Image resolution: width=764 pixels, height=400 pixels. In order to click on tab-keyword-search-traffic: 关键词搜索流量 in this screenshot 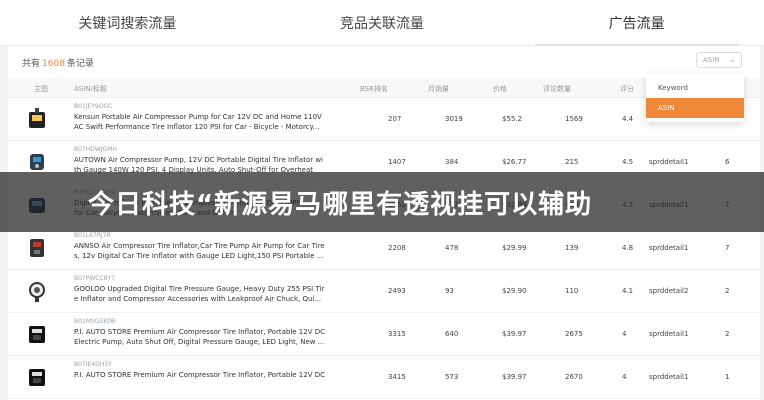, I will do `click(127, 22)`.